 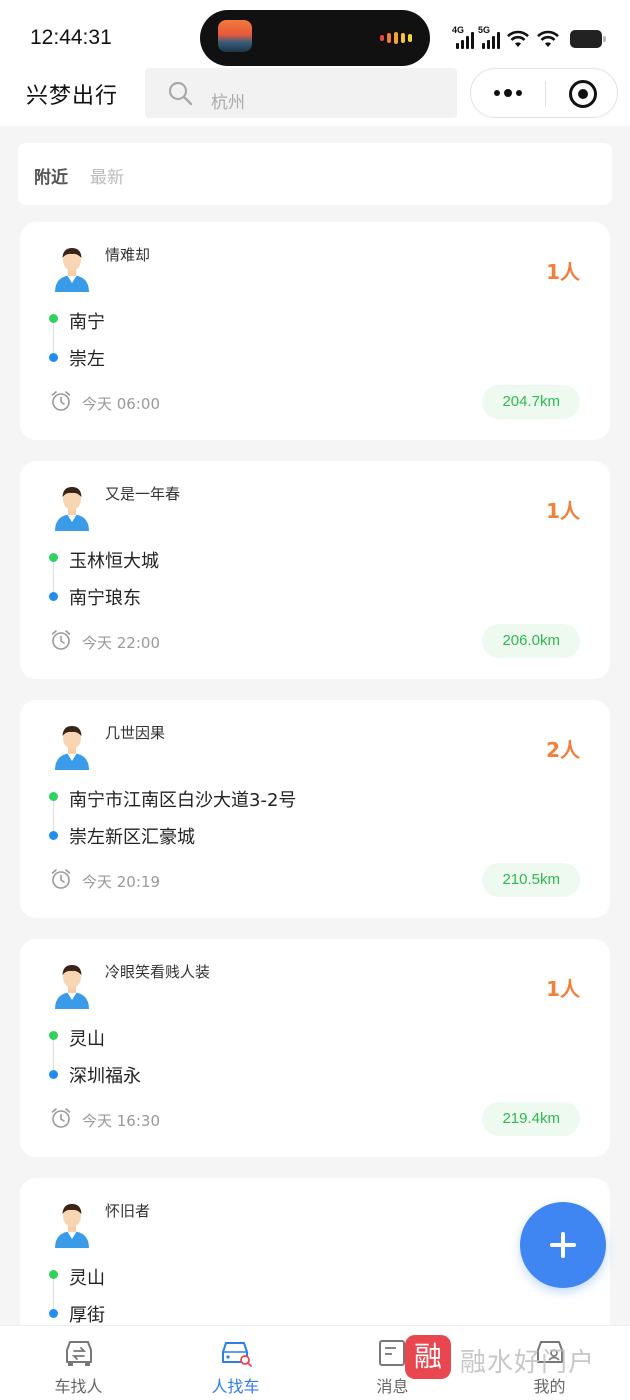 I want to click on destination-text: 崇左新区汇豪城, so click(x=132, y=837).